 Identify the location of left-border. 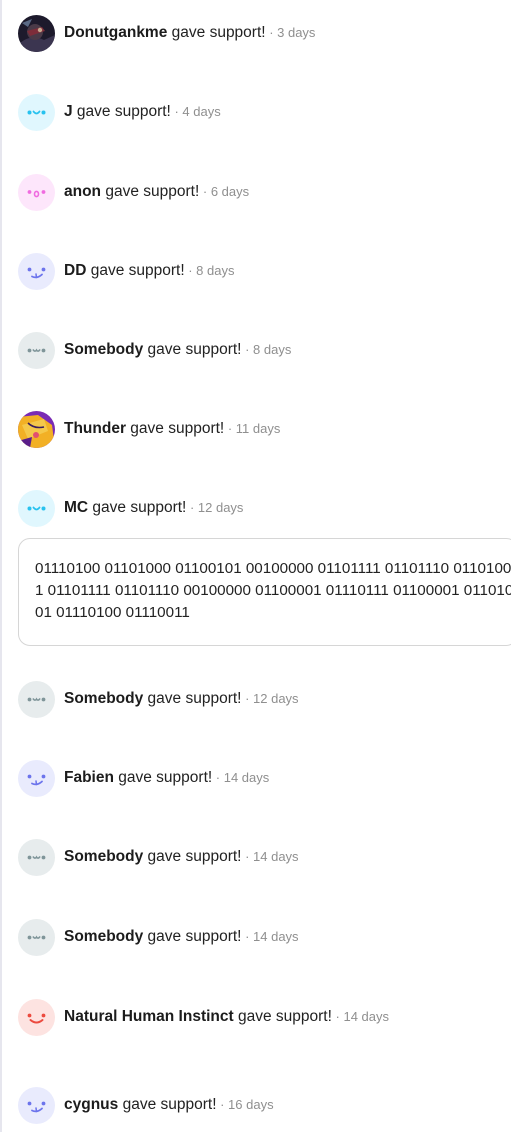
(1, 566).